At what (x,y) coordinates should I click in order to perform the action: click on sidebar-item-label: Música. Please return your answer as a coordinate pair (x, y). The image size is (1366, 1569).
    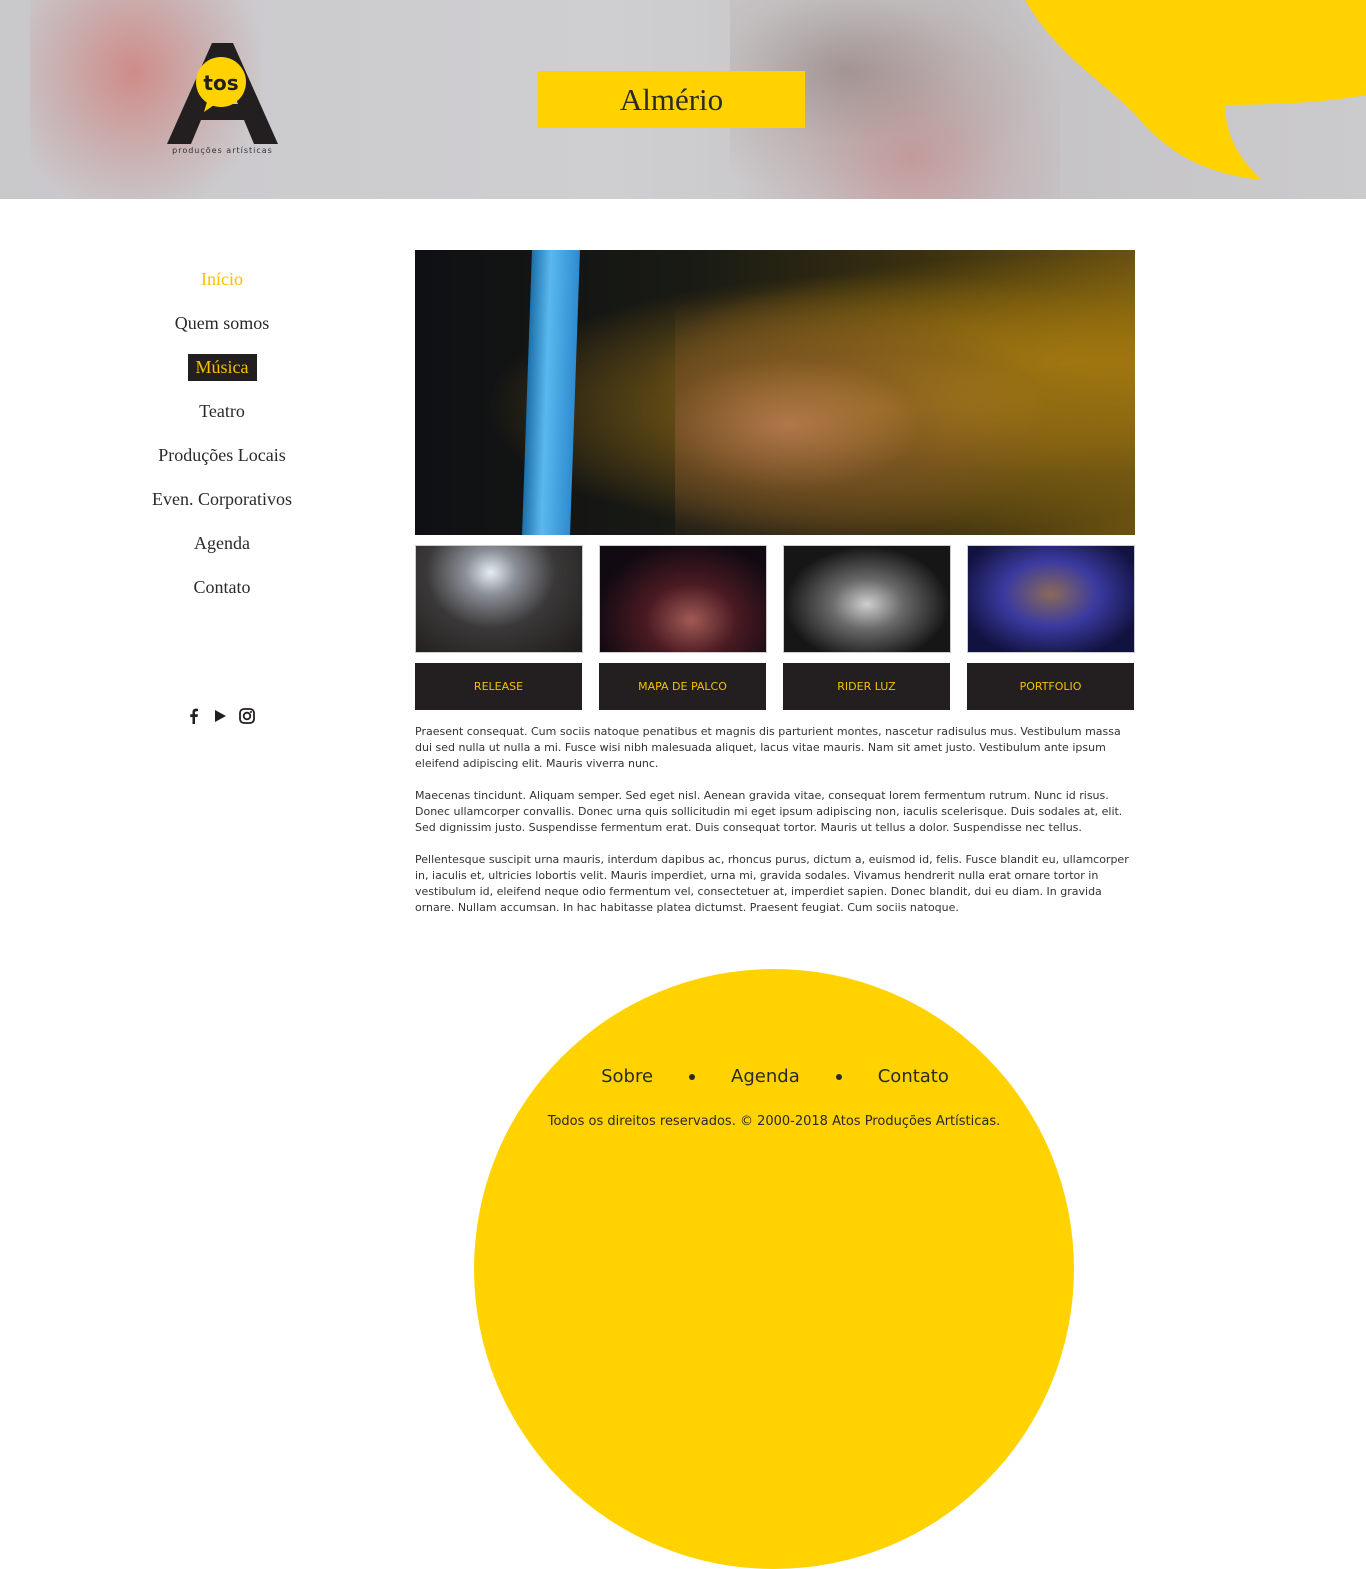
    Looking at the image, I should click on (222, 367).